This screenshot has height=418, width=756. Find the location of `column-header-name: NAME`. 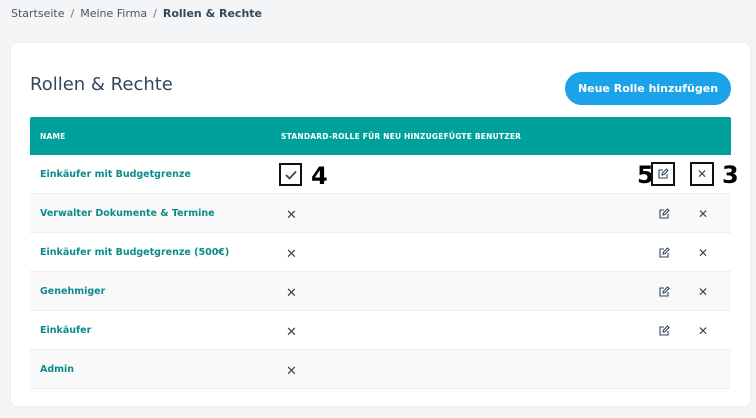

column-header-name: NAME is located at coordinates (53, 136).